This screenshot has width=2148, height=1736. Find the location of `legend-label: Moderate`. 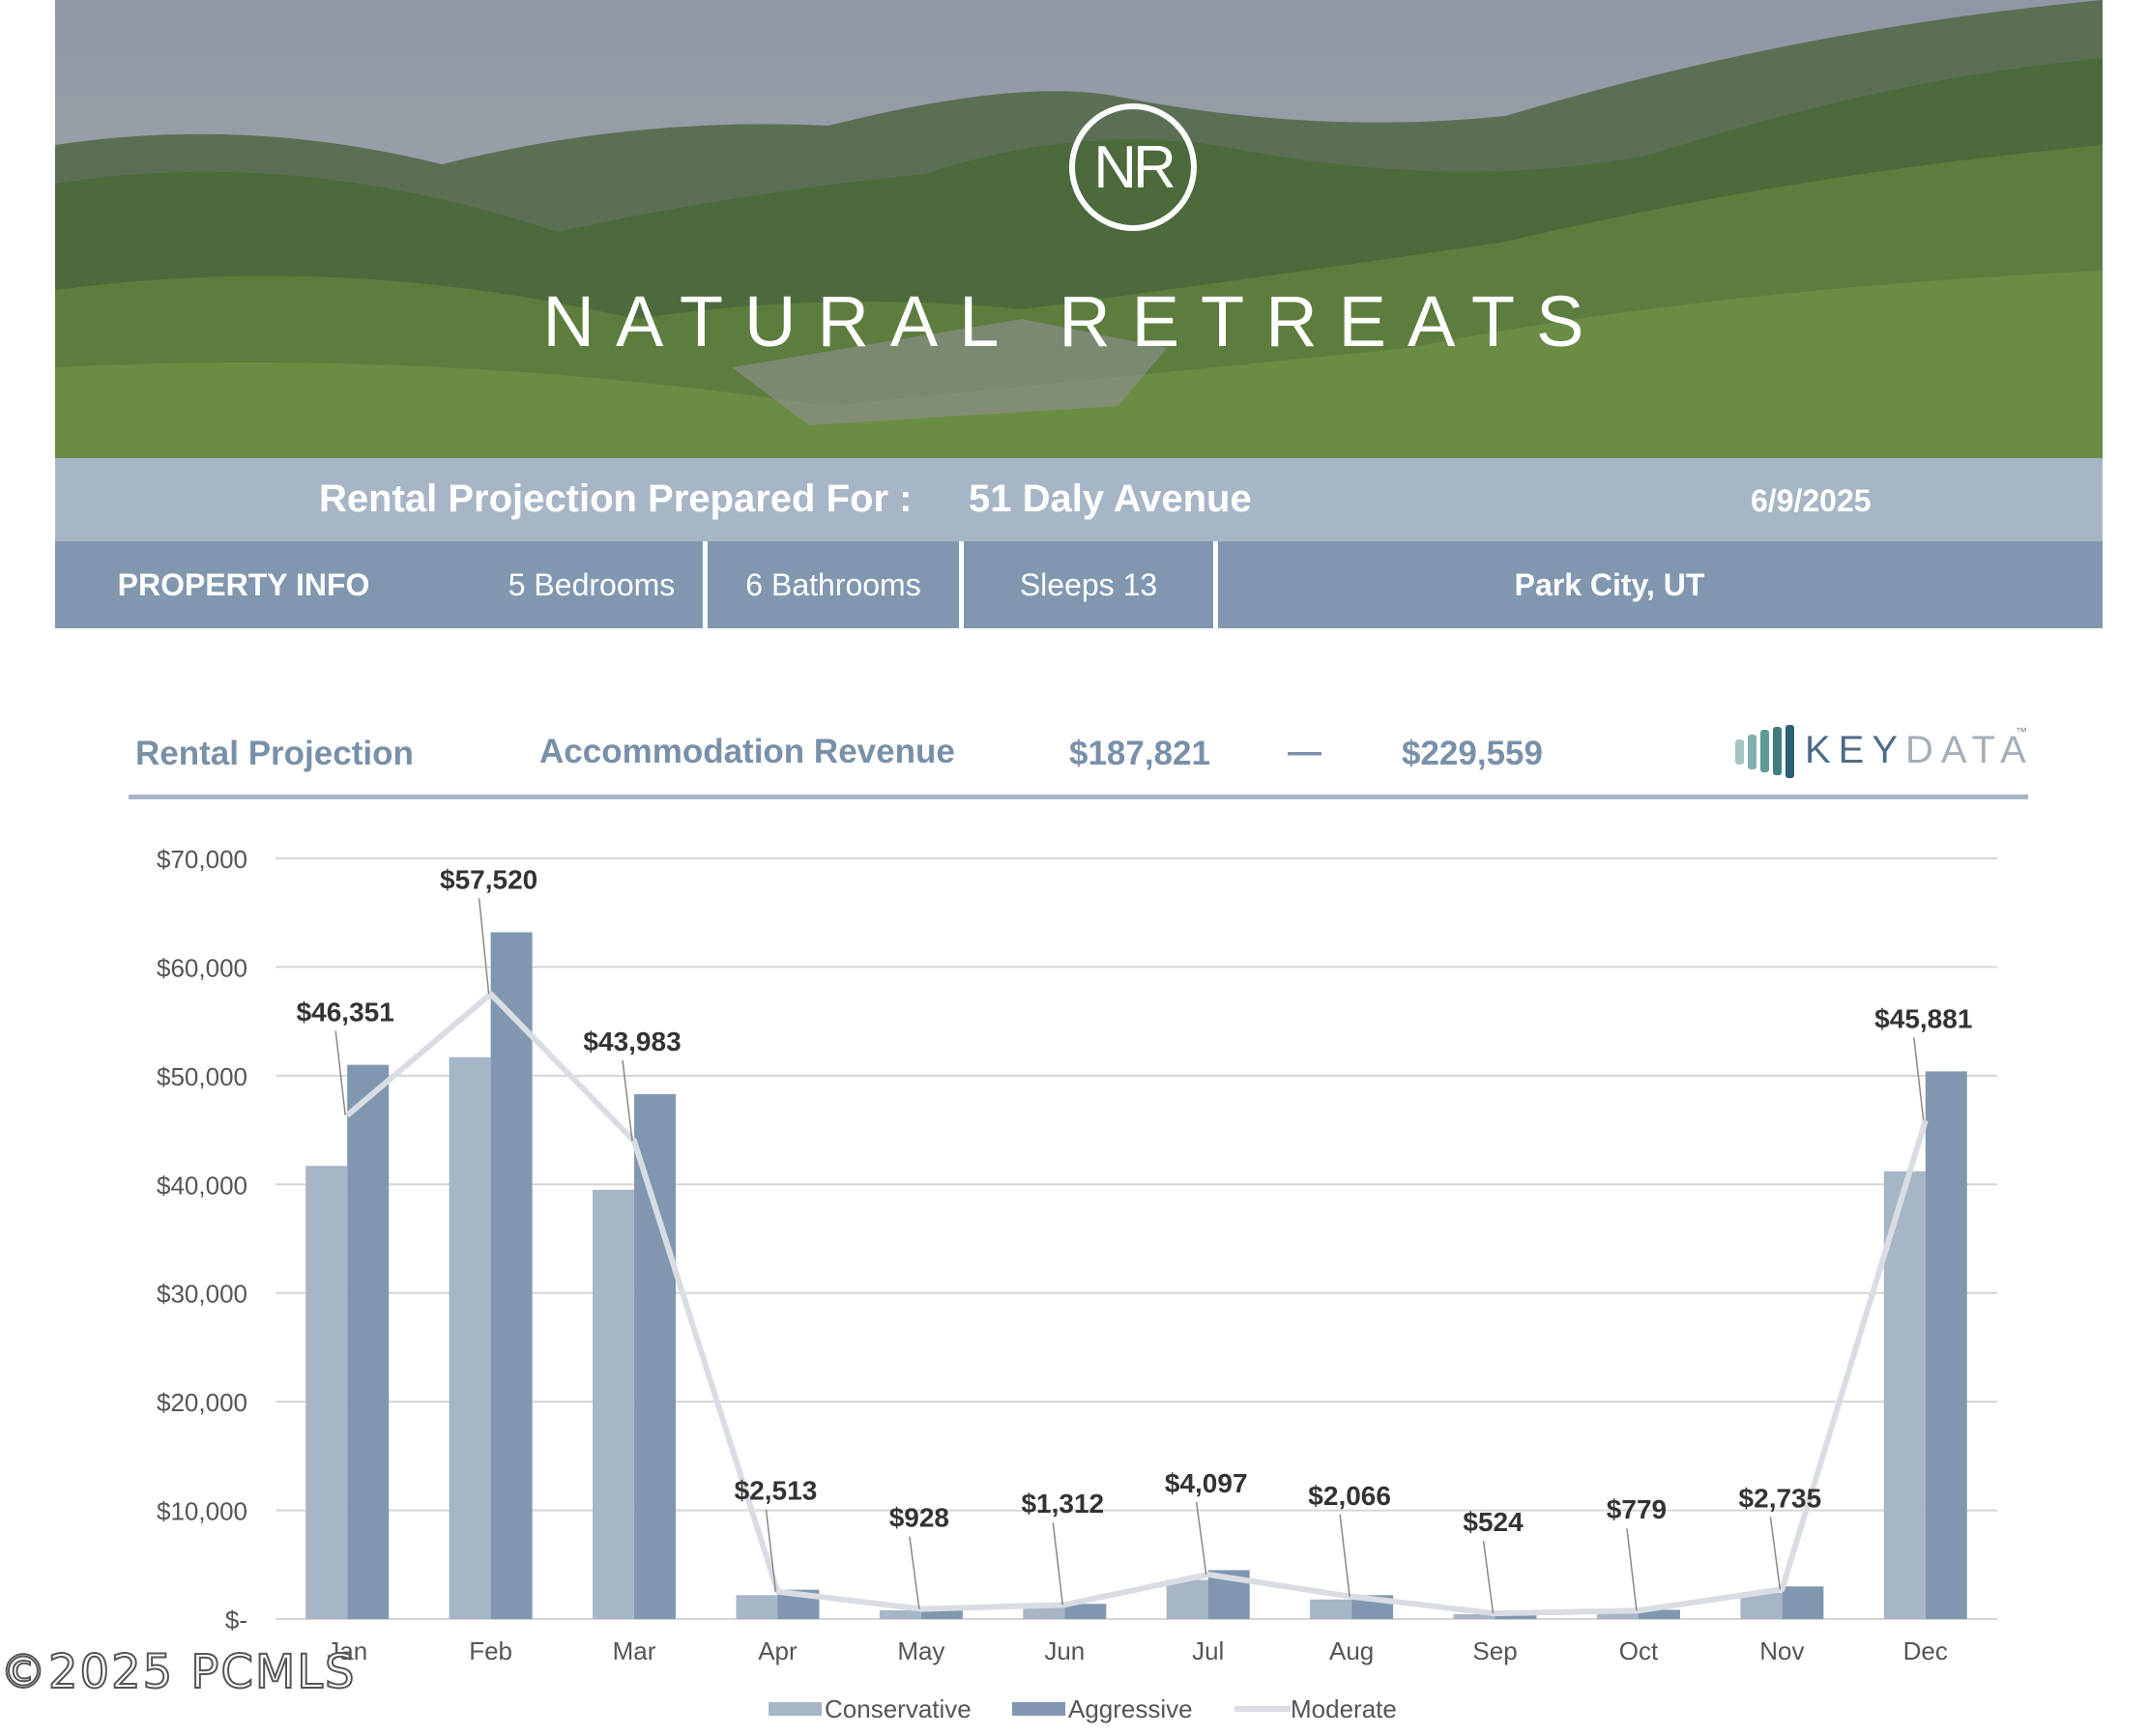

legend-label: Moderate is located at coordinates (1344, 1708).